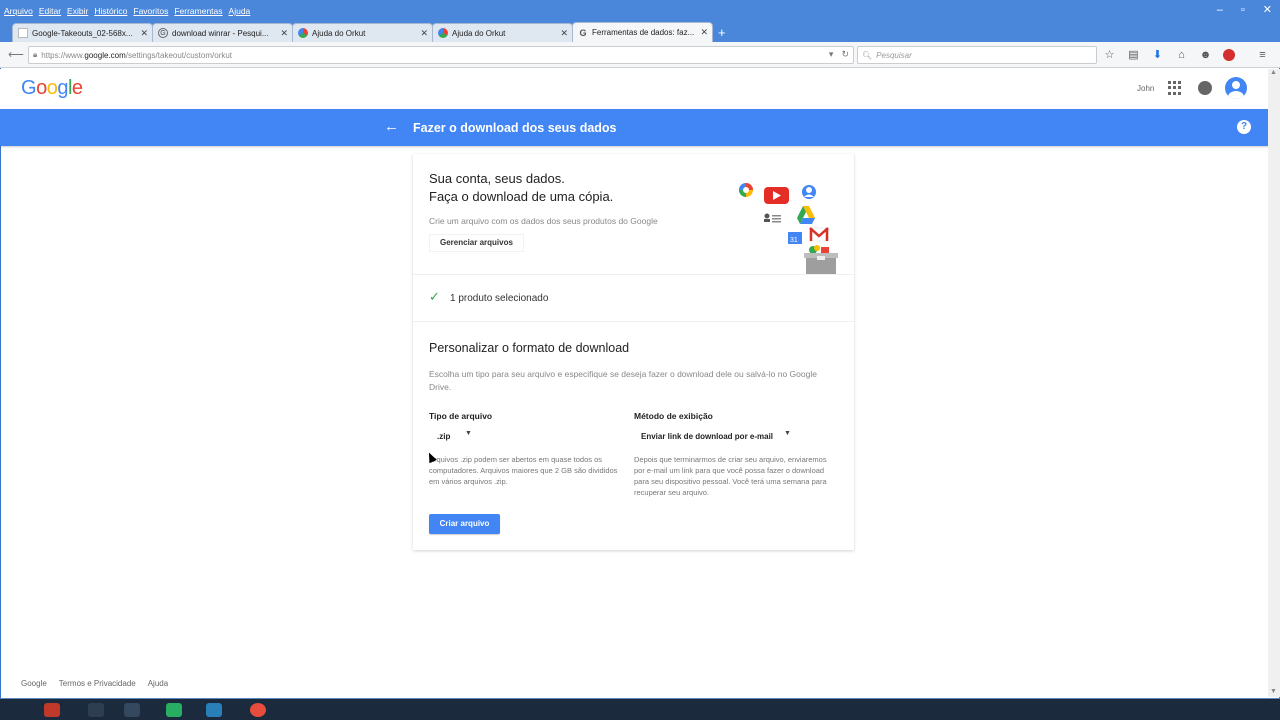  I want to click on menu-ferramentas: Ferramentas, so click(198, 11).